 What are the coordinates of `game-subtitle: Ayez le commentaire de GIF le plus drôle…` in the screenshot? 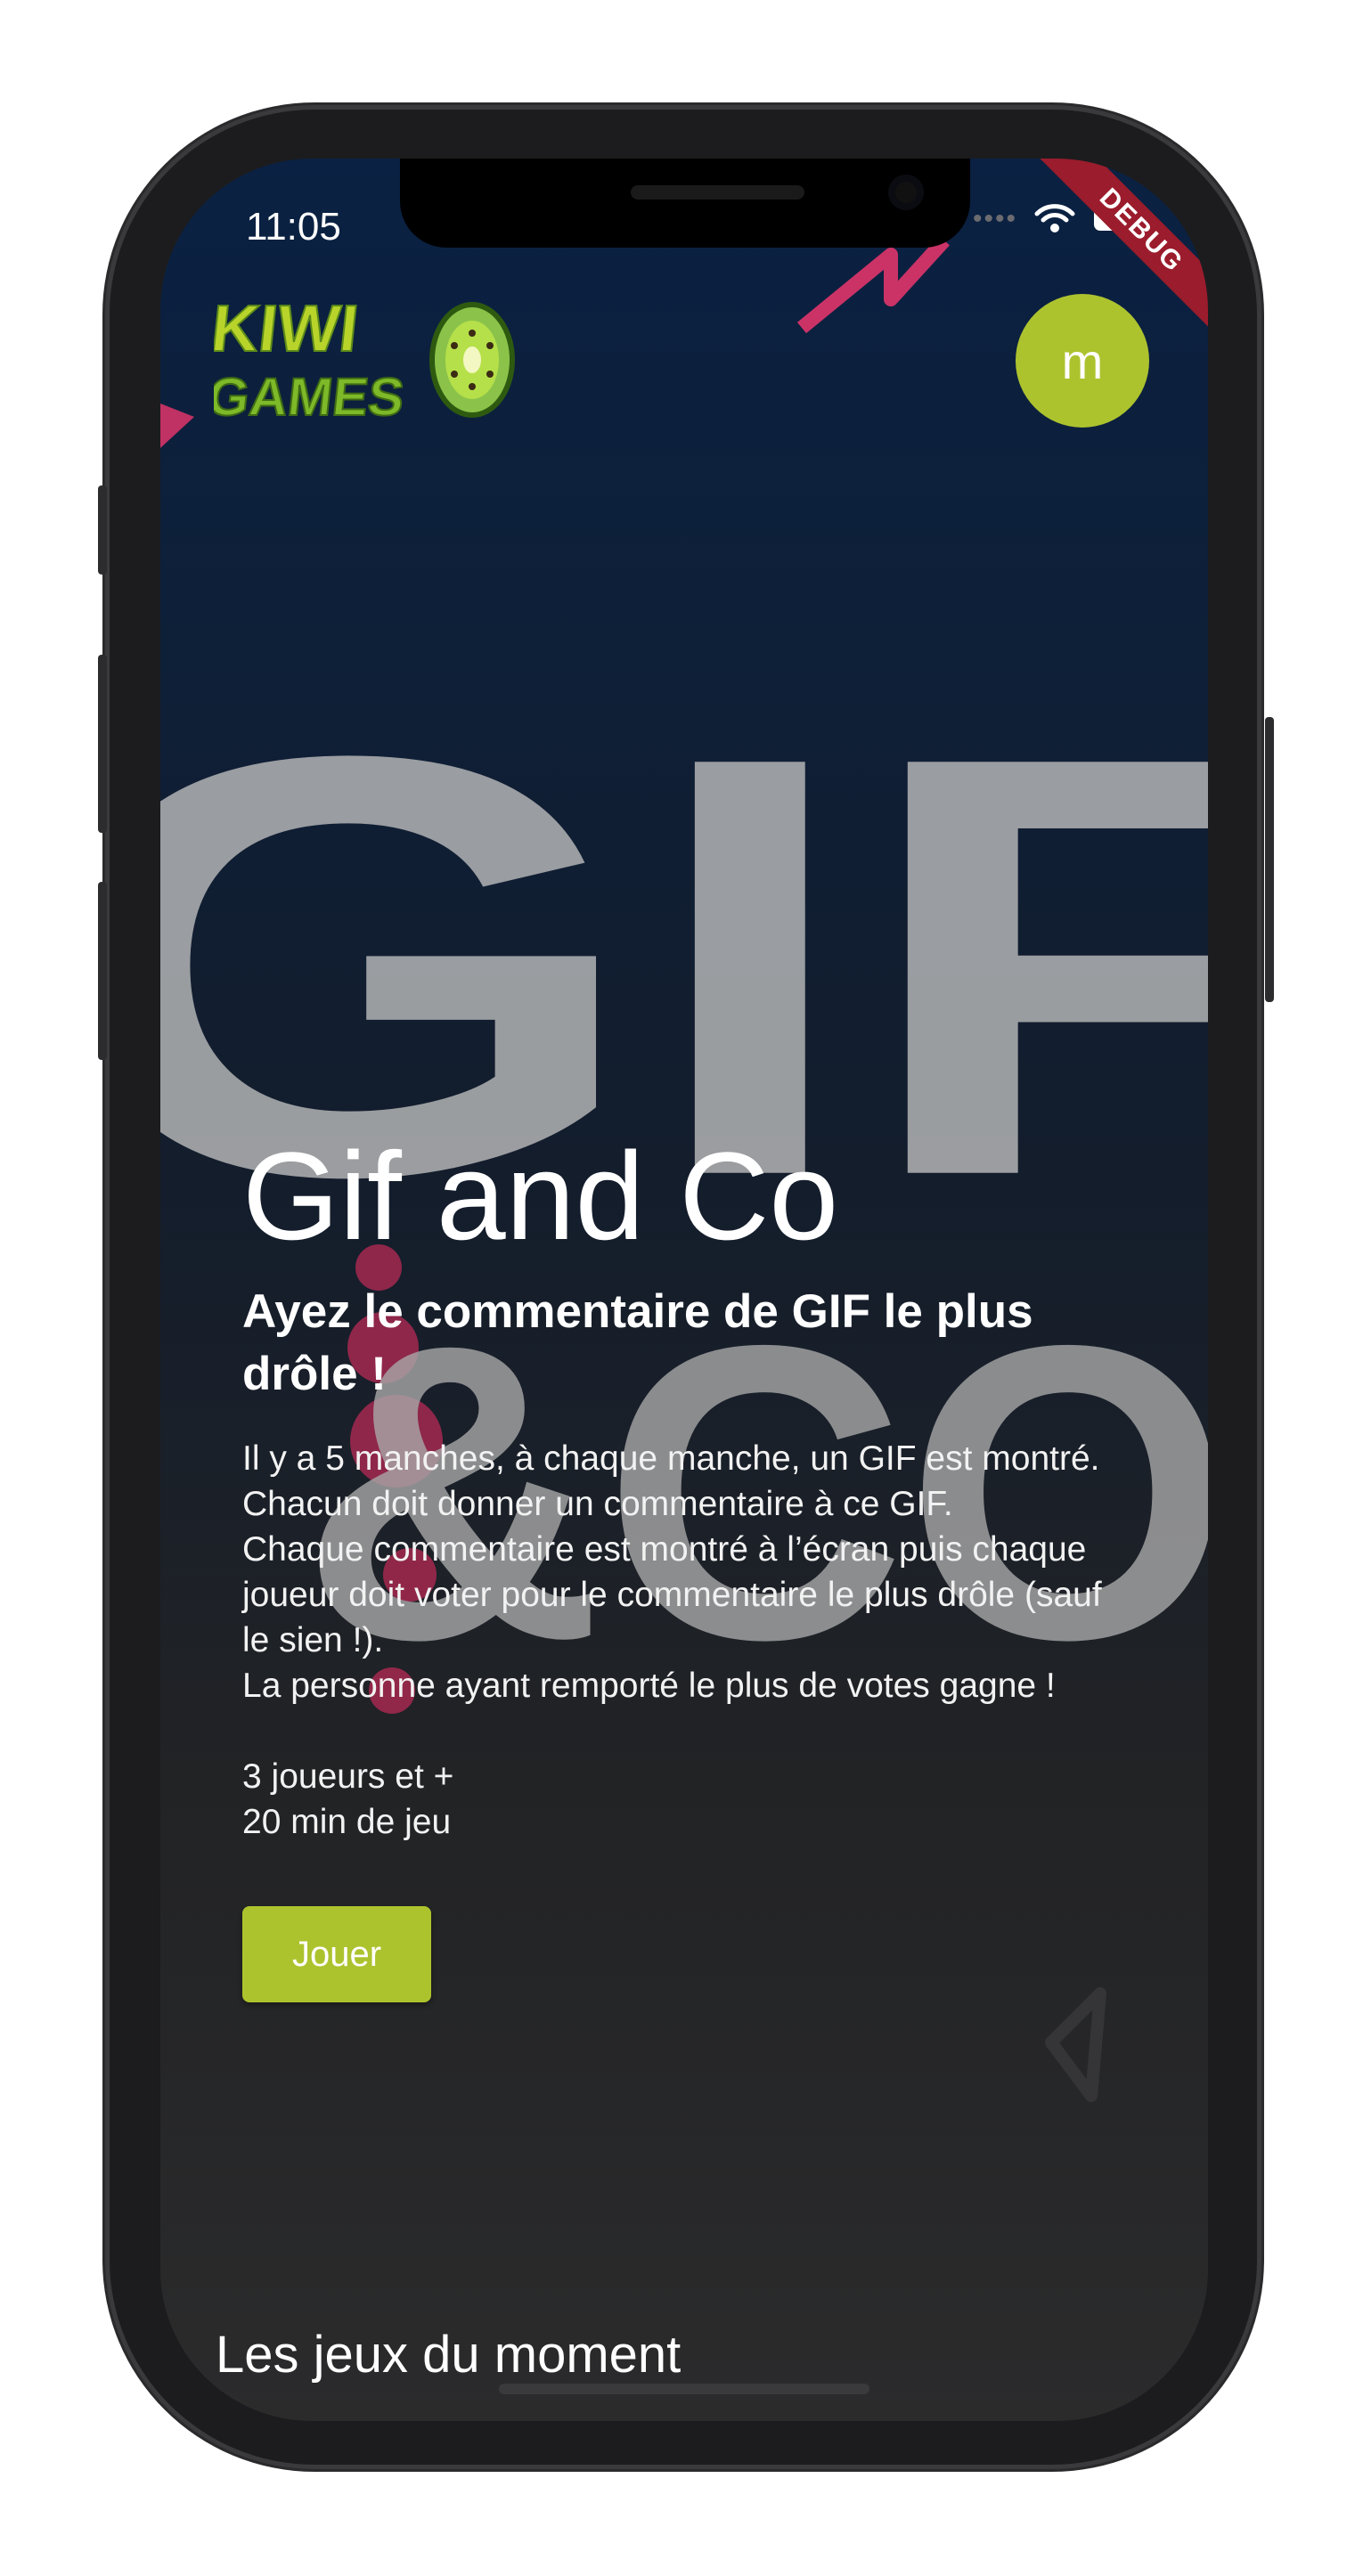 It's located at (638, 1342).